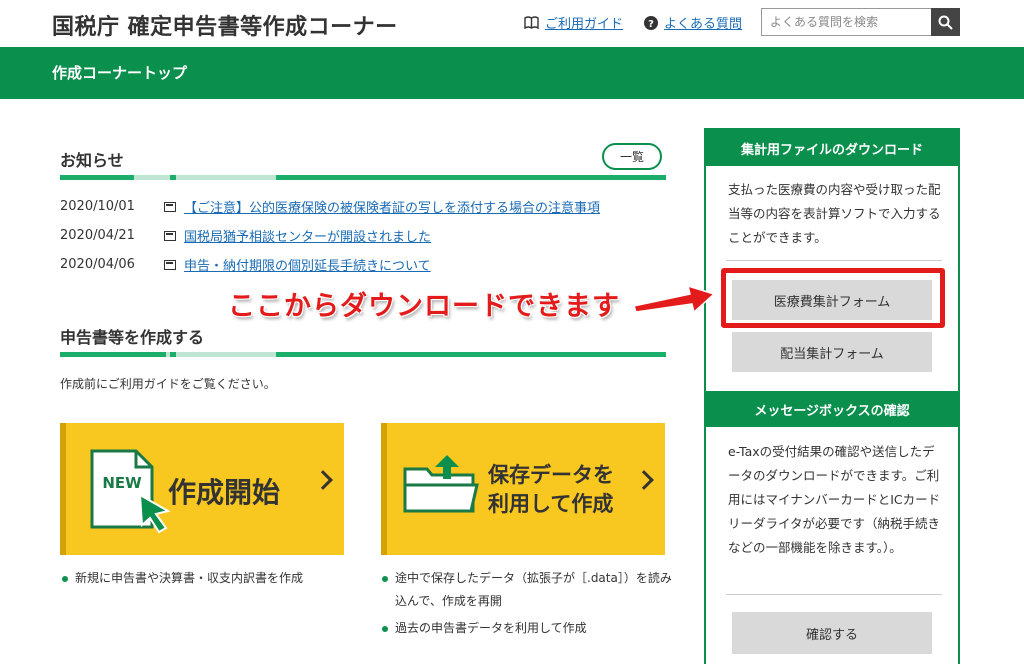 The height and width of the screenshot is (664, 1024). I want to click on search-box, so click(860, 22).